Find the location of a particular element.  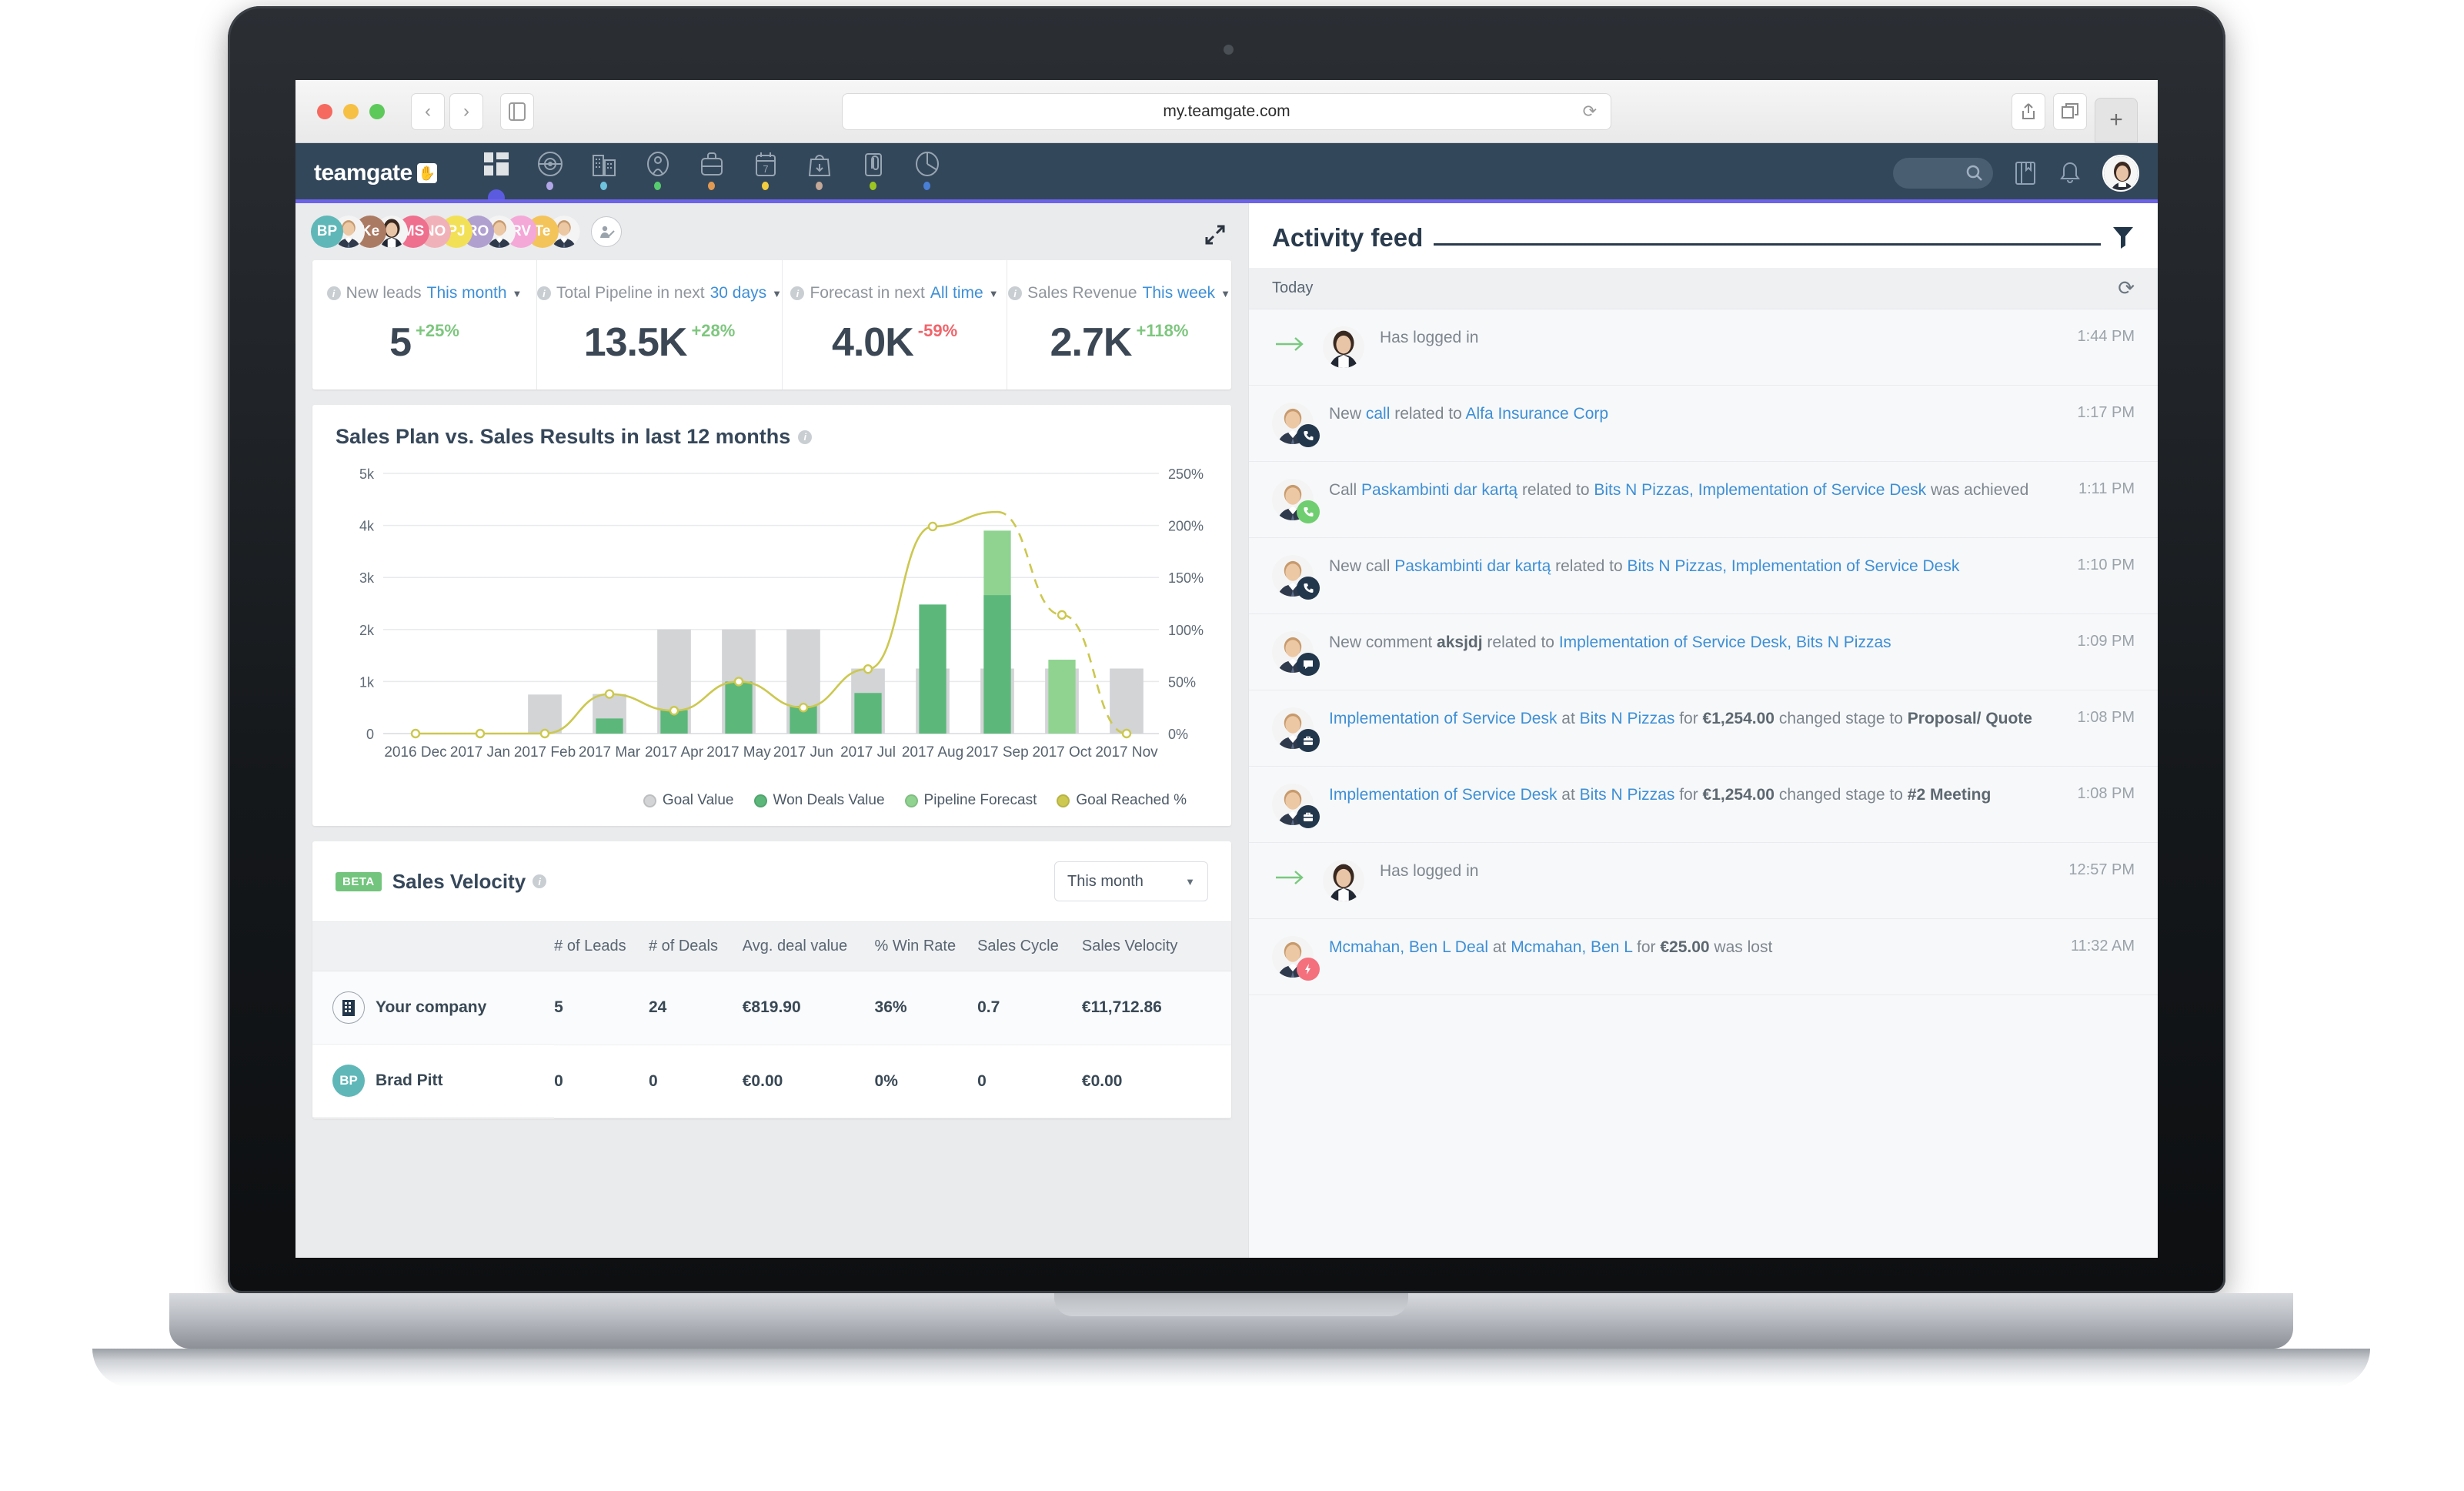

filter-funnel-icon is located at coordinates (2123, 237).